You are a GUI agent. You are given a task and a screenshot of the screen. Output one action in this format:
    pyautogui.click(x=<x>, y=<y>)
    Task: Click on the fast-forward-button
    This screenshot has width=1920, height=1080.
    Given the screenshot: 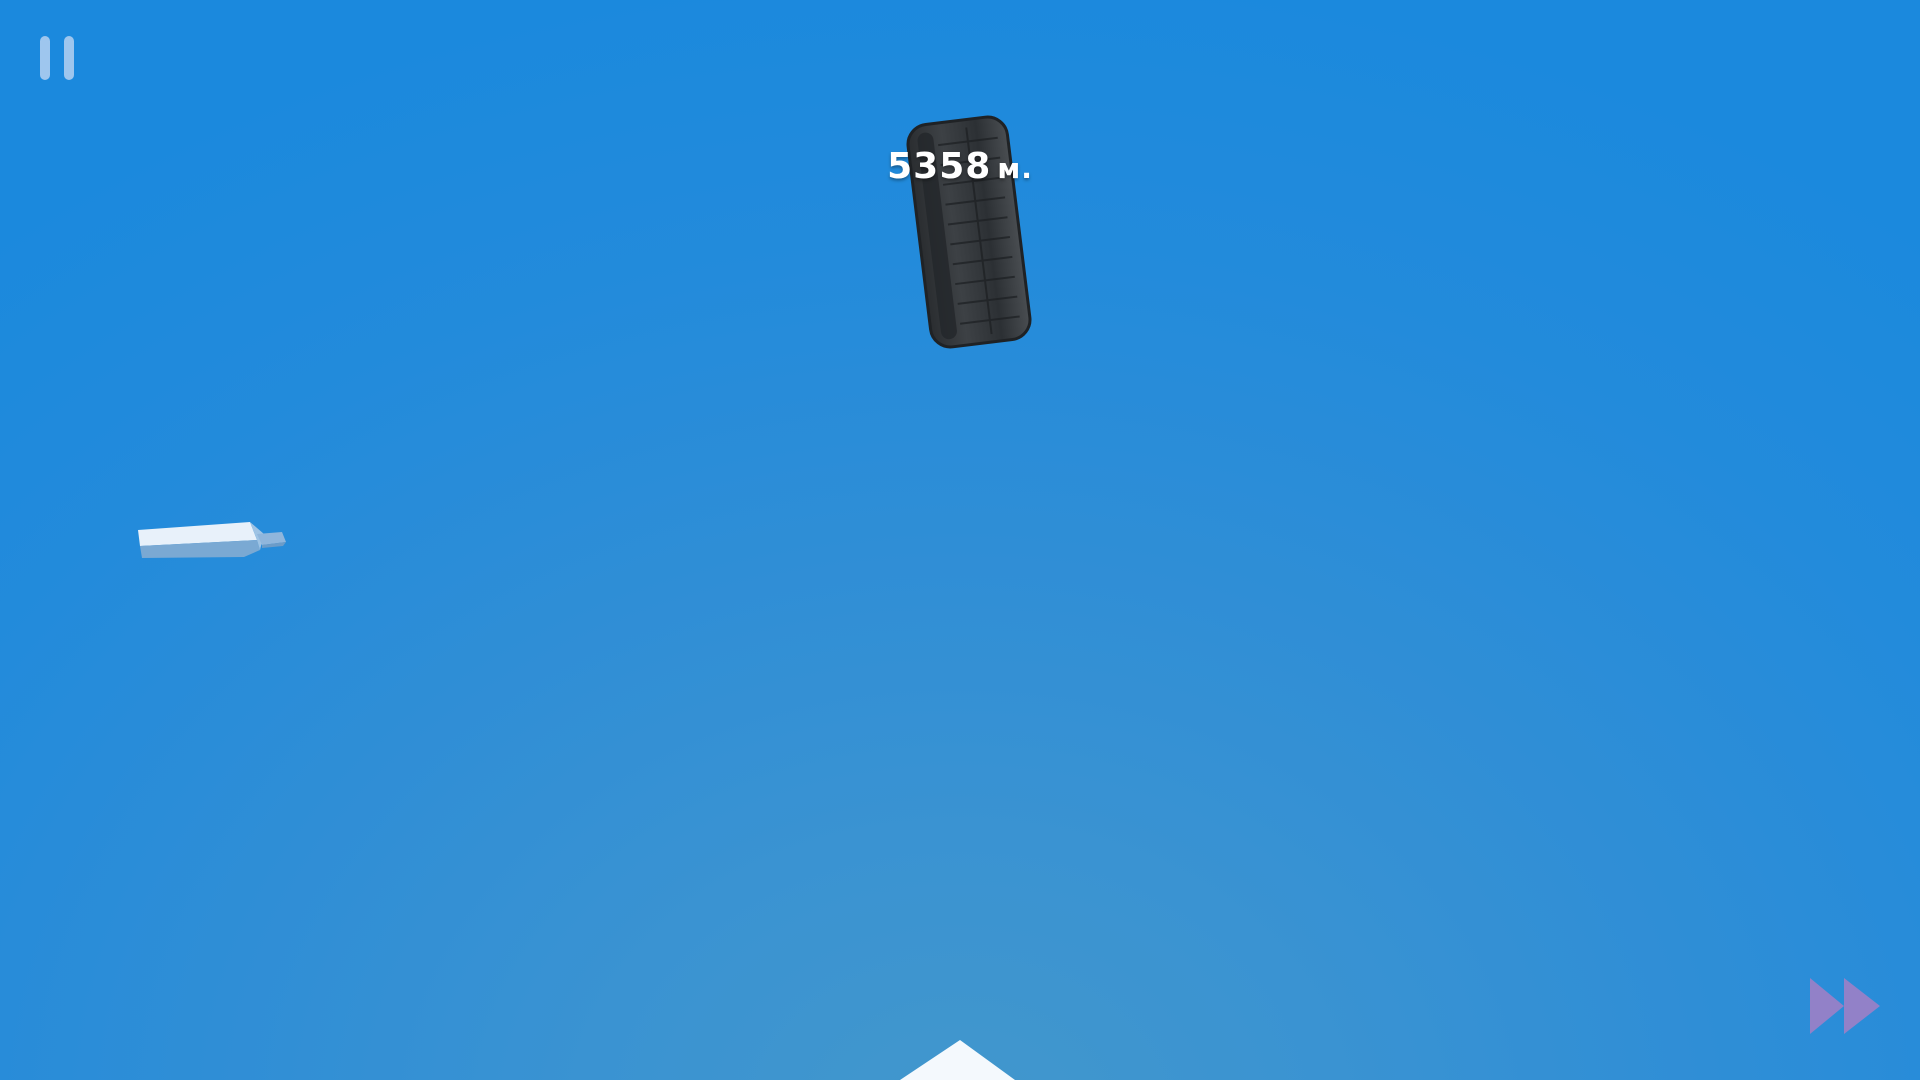 What is the action you would take?
    pyautogui.click(x=1846, y=1006)
    